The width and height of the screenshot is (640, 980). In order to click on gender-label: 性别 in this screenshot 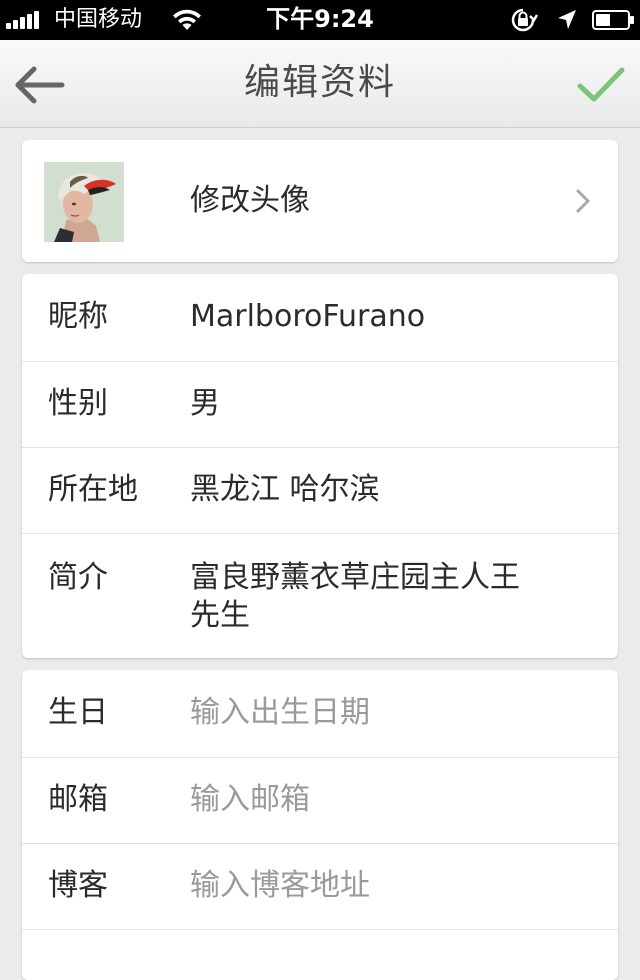, I will do `click(78, 403)`.